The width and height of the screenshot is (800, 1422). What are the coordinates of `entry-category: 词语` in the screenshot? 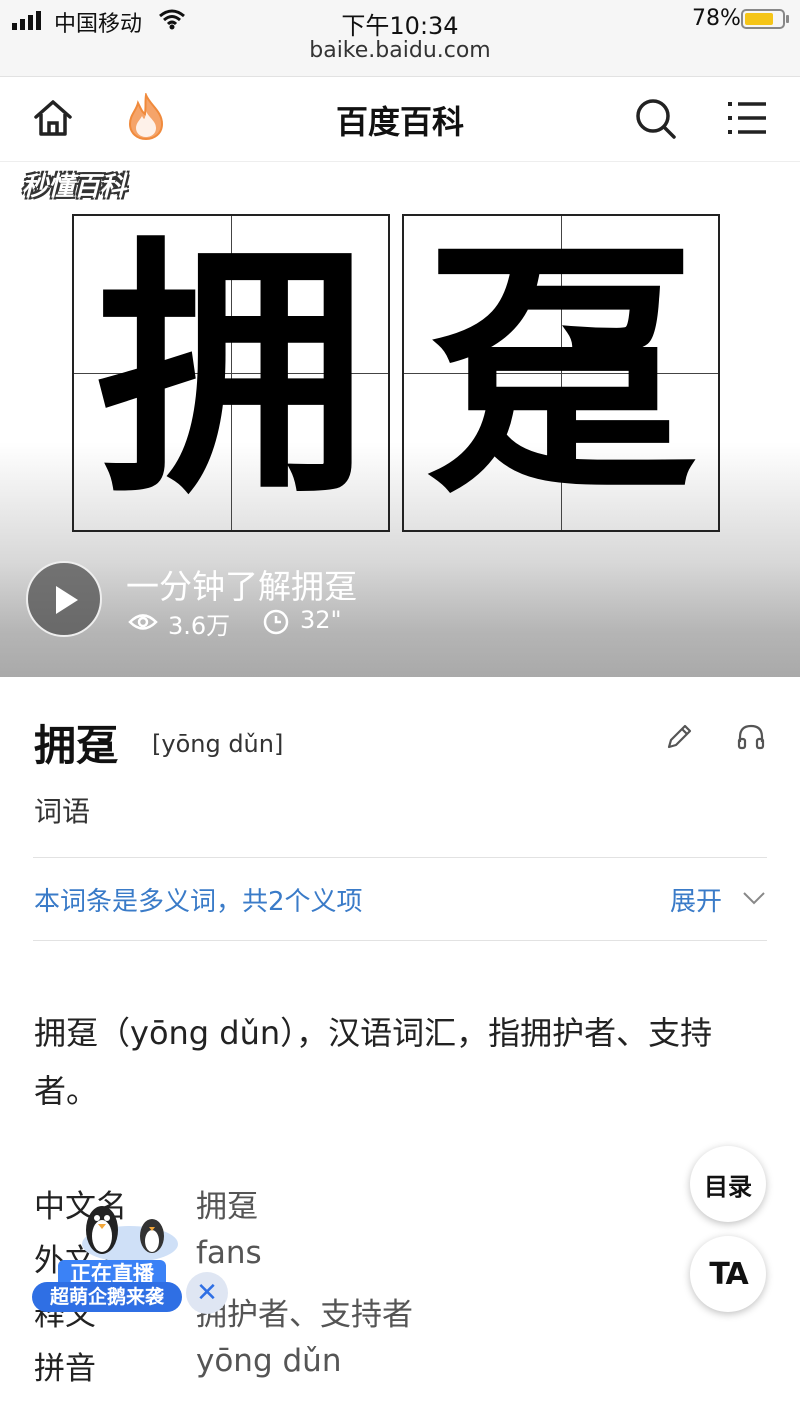 It's located at (62, 811).